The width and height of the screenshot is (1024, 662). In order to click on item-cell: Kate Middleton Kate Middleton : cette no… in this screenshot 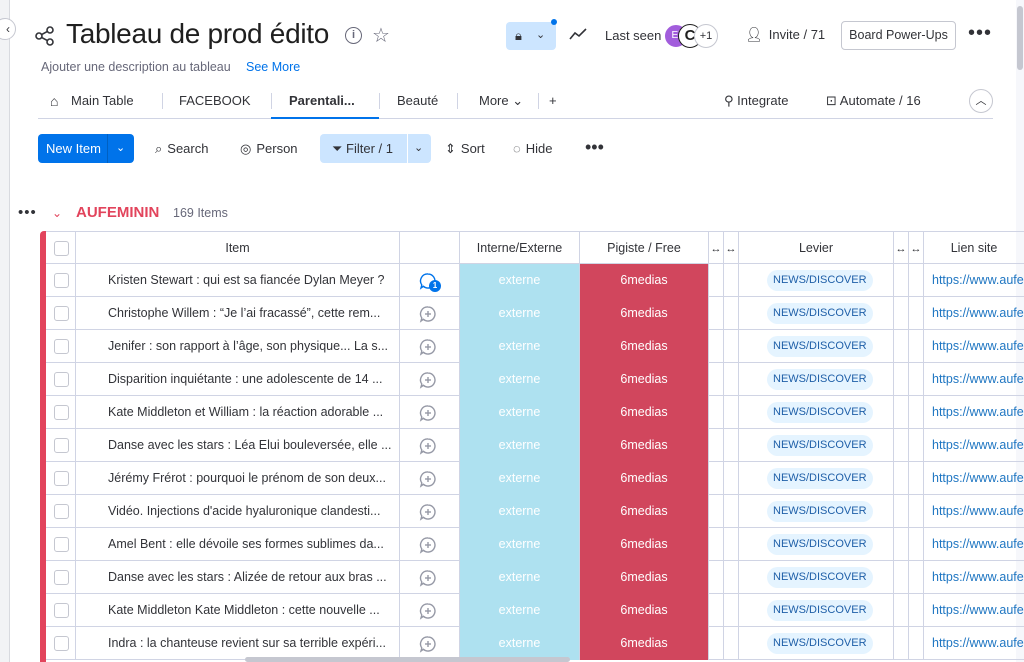, I will do `click(238, 610)`.